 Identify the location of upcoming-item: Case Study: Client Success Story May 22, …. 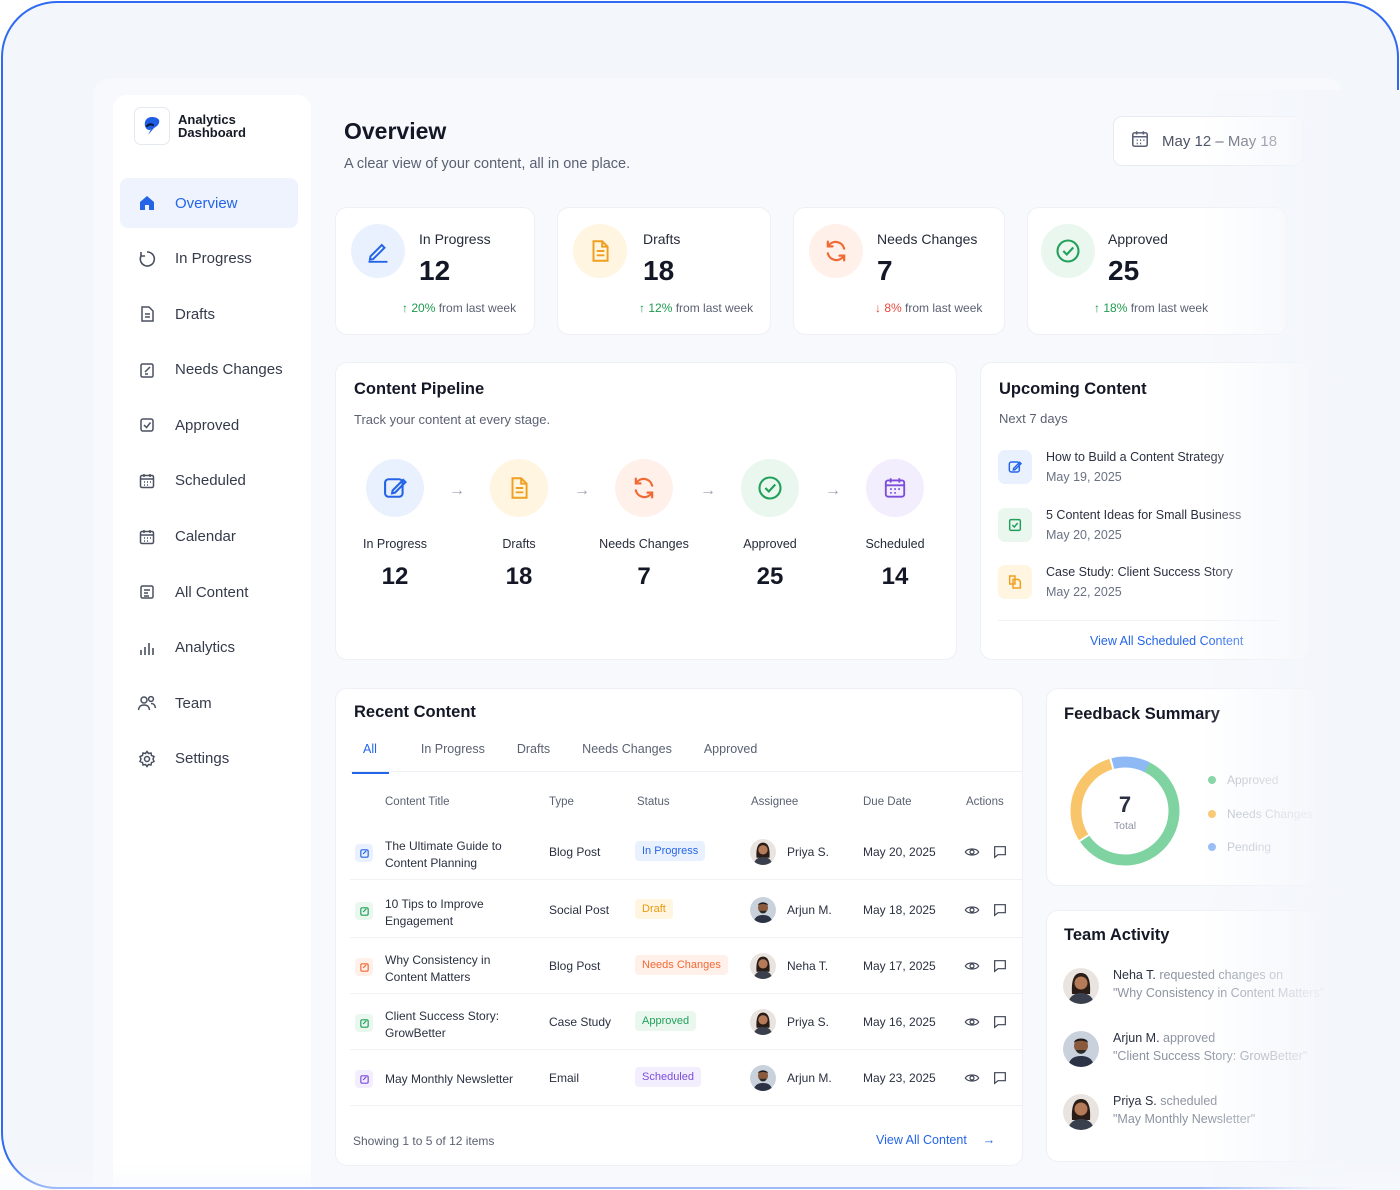
(1115, 582).